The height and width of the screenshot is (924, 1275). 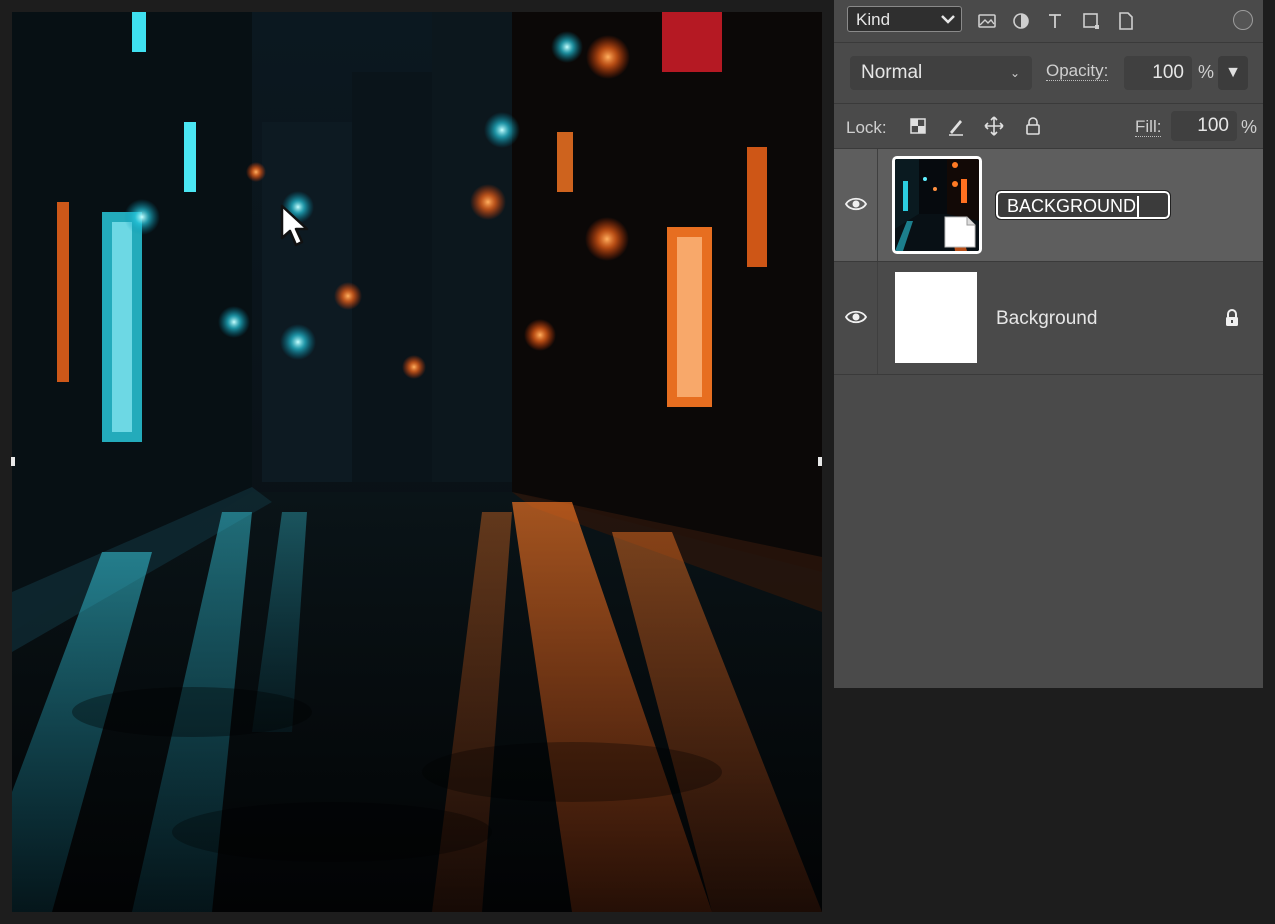 I want to click on layer-filter-bar: Kind, so click(x=1048, y=21).